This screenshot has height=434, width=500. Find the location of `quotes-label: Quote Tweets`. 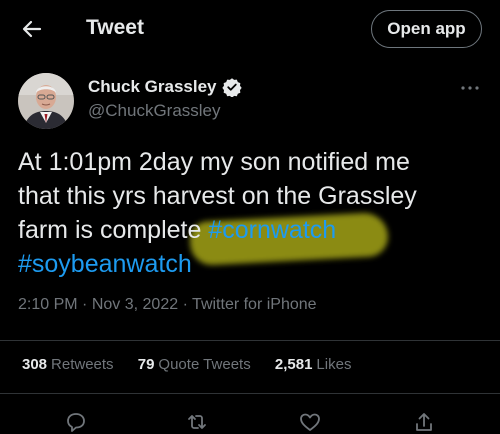

quotes-label: Quote Tweets is located at coordinates (204, 364).